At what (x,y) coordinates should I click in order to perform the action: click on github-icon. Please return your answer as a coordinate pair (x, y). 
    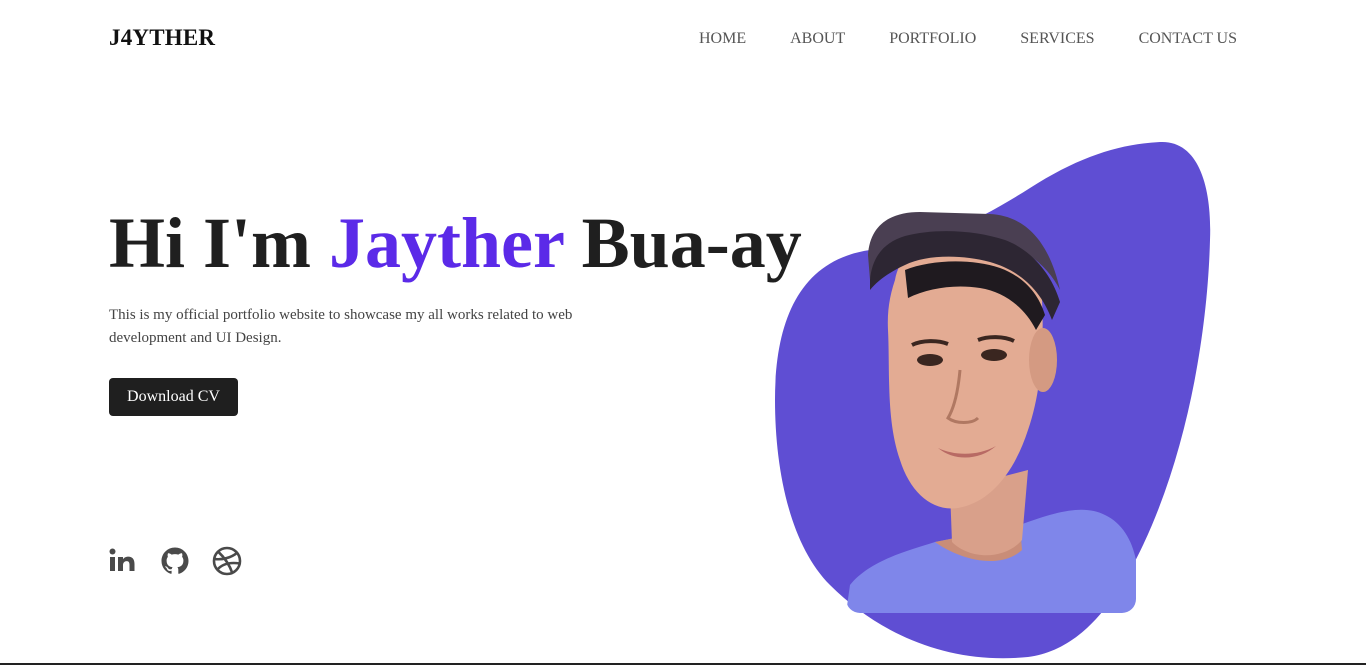
    Looking at the image, I should click on (175, 561).